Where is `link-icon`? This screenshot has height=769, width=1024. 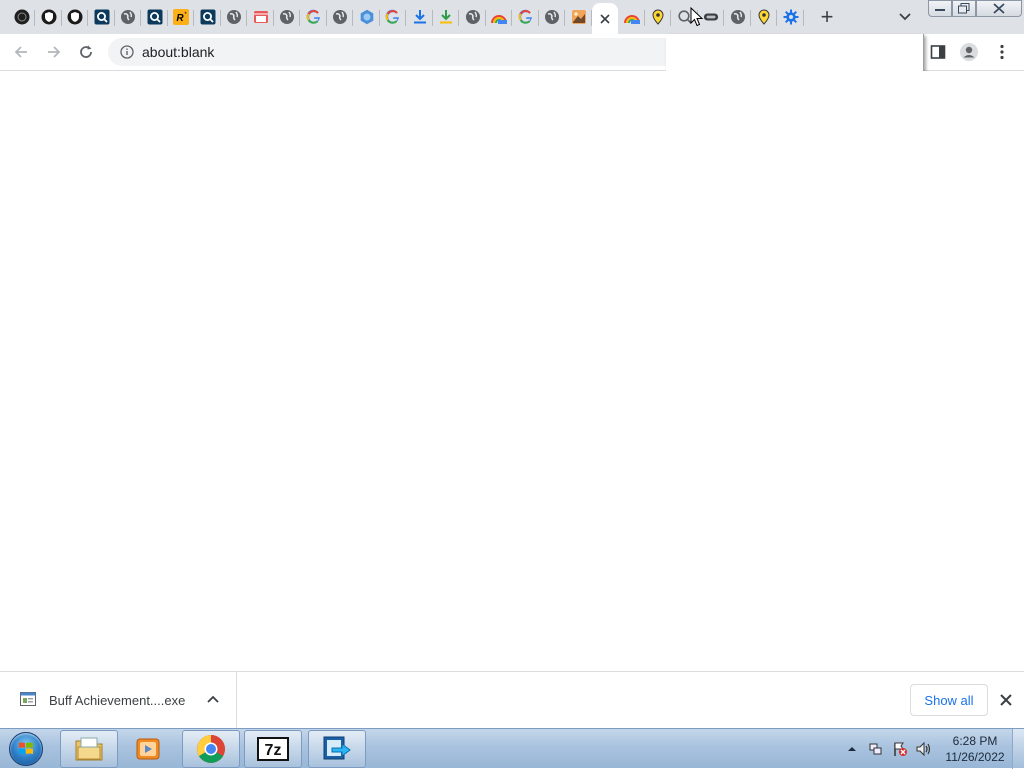
link-icon is located at coordinates (711, 17).